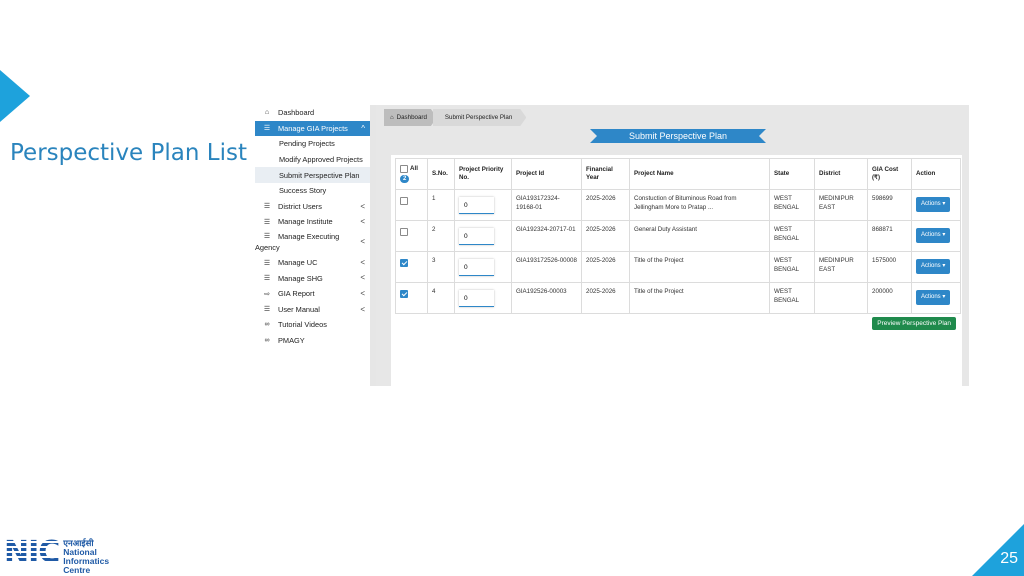 This screenshot has width=1024, height=576. I want to click on select-all-checkbox, so click(404, 169).